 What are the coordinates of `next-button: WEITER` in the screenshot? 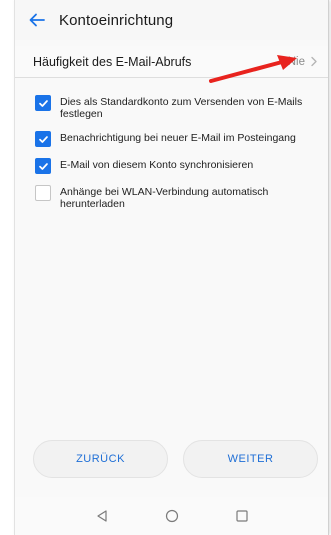 It's located at (250, 459).